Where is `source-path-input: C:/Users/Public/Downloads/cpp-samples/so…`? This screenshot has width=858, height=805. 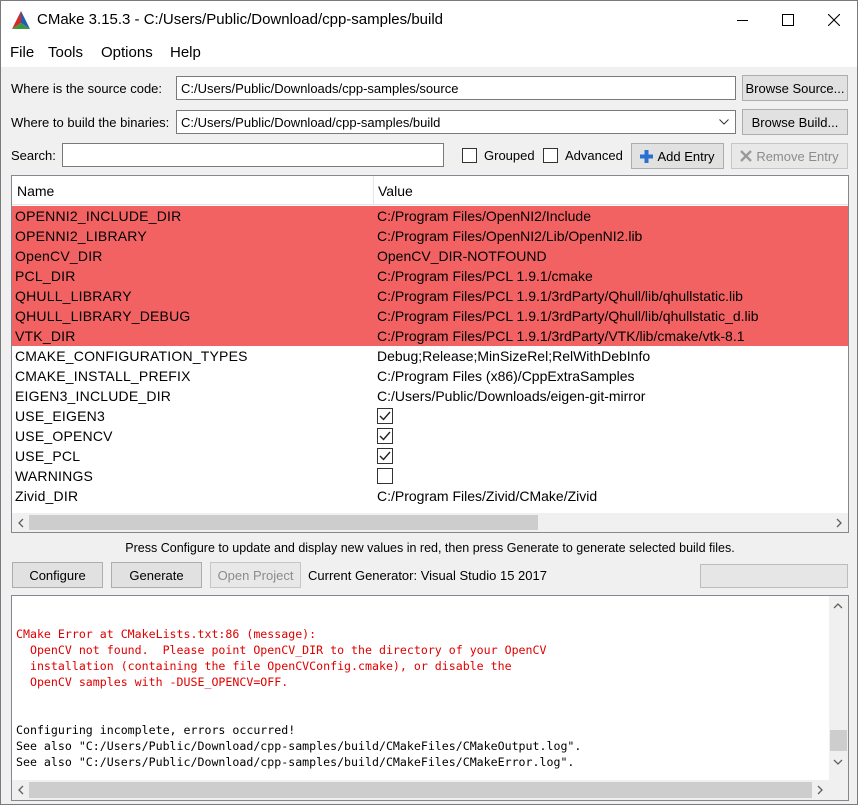
source-path-input: C:/Users/Public/Downloads/cpp-samples/so… is located at coordinates (456, 88).